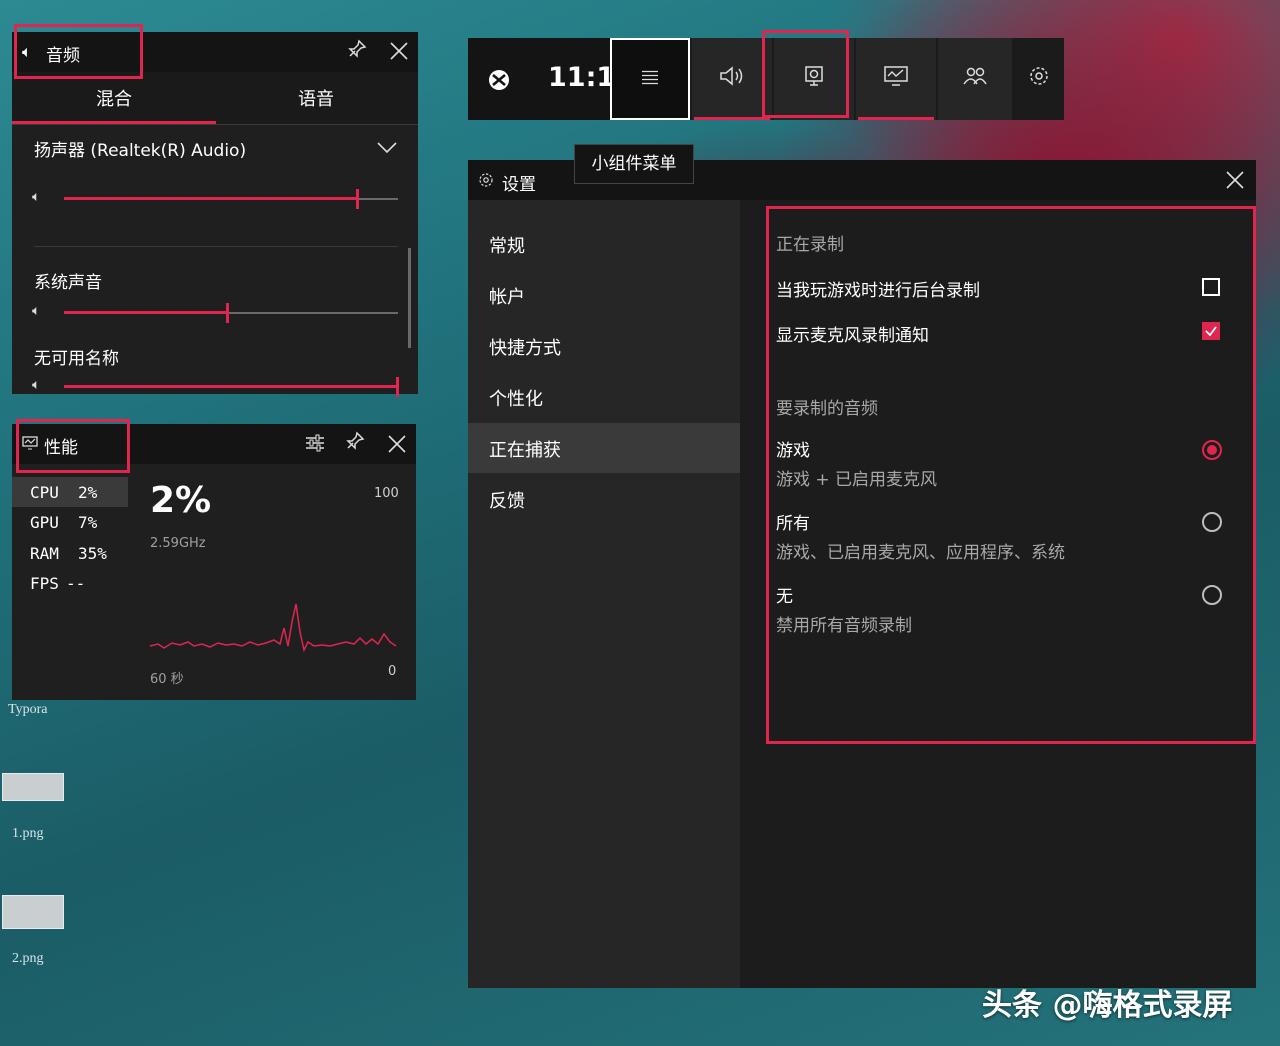  What do you see at coordinates (114, 122) in the screenshot?
I see `active-tab-indicator` at bounding box center [114, 122].